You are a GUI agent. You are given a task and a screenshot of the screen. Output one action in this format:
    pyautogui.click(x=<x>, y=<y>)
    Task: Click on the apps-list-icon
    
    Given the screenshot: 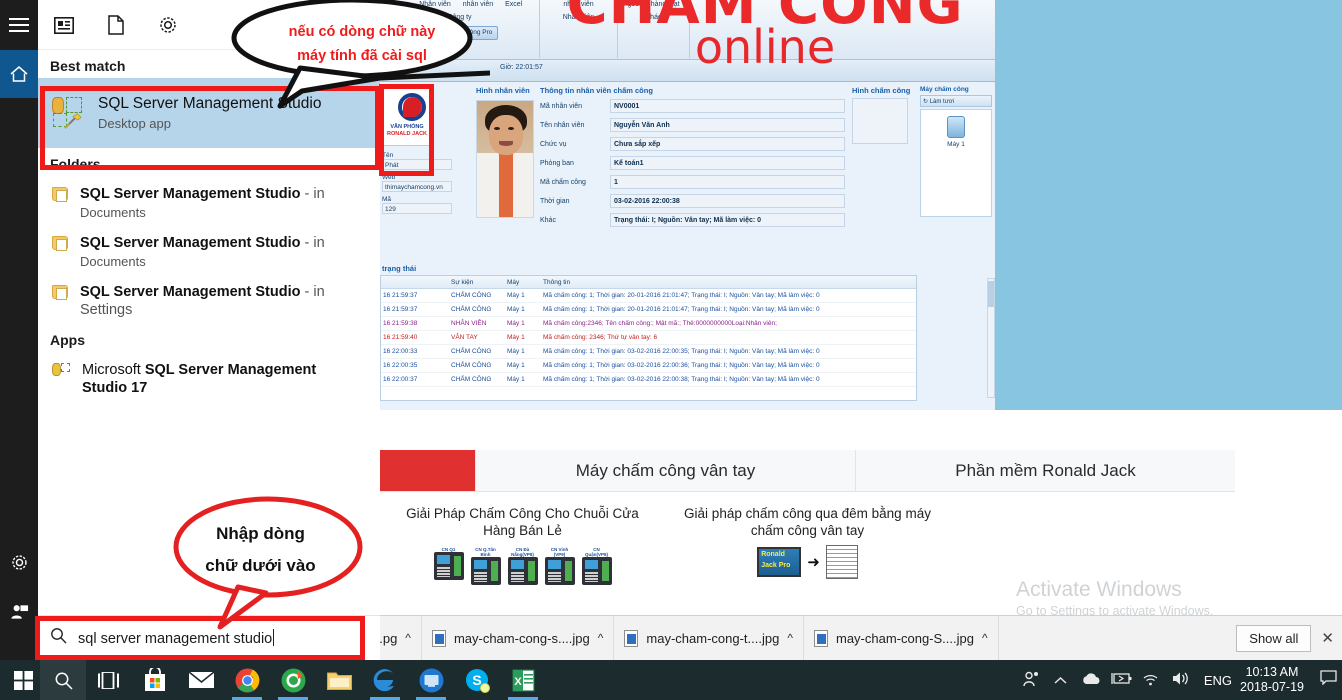 What is the action you would take?
    pyautogui.click(x=64, y=25)
    